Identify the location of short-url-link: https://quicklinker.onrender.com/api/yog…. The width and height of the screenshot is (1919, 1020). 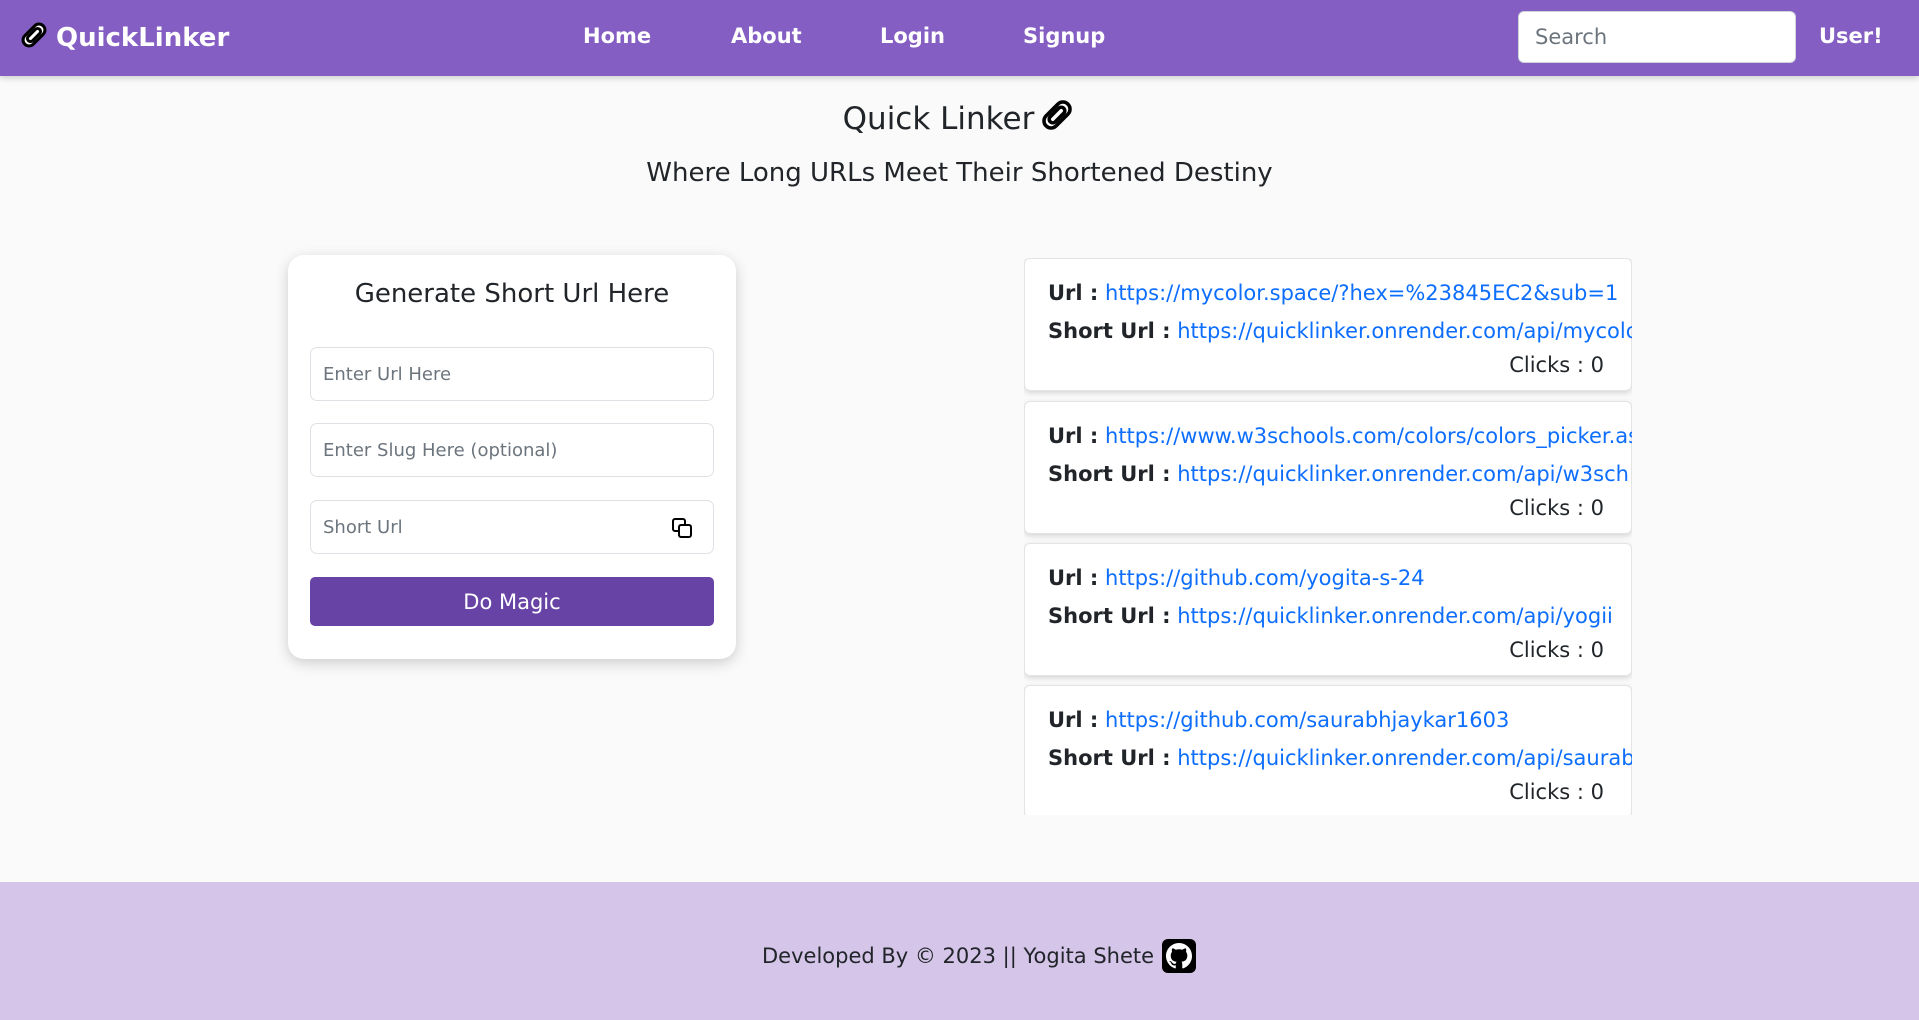
(1395, 616).